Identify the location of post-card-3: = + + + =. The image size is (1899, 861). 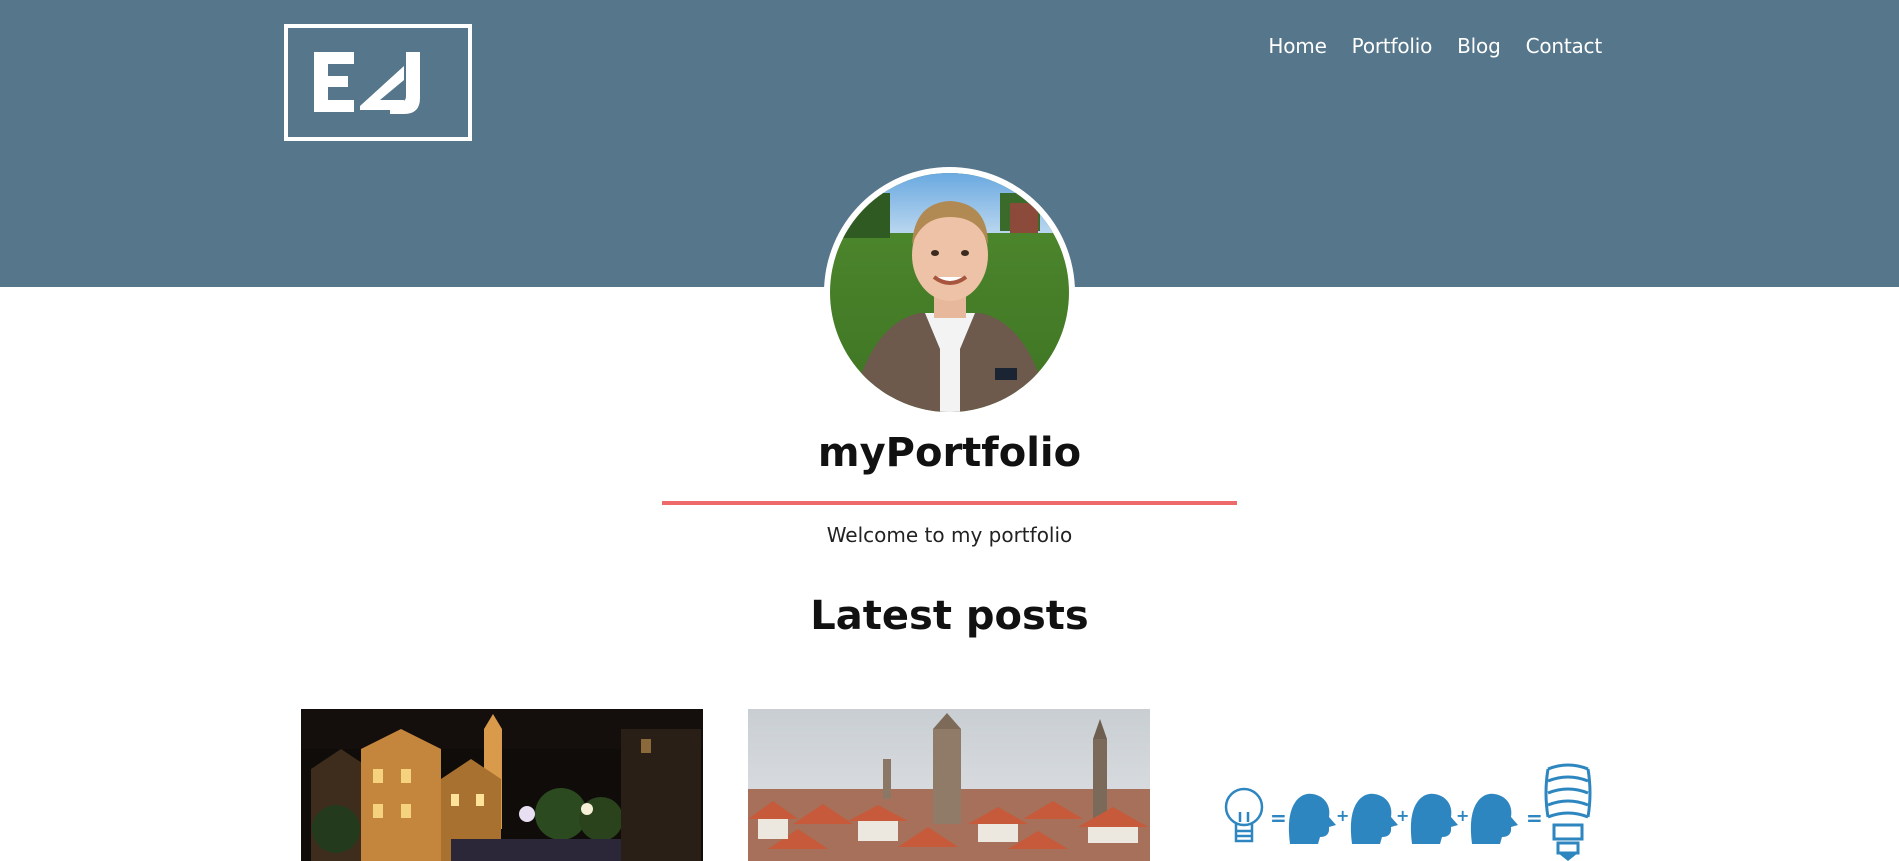
(1397, 785).